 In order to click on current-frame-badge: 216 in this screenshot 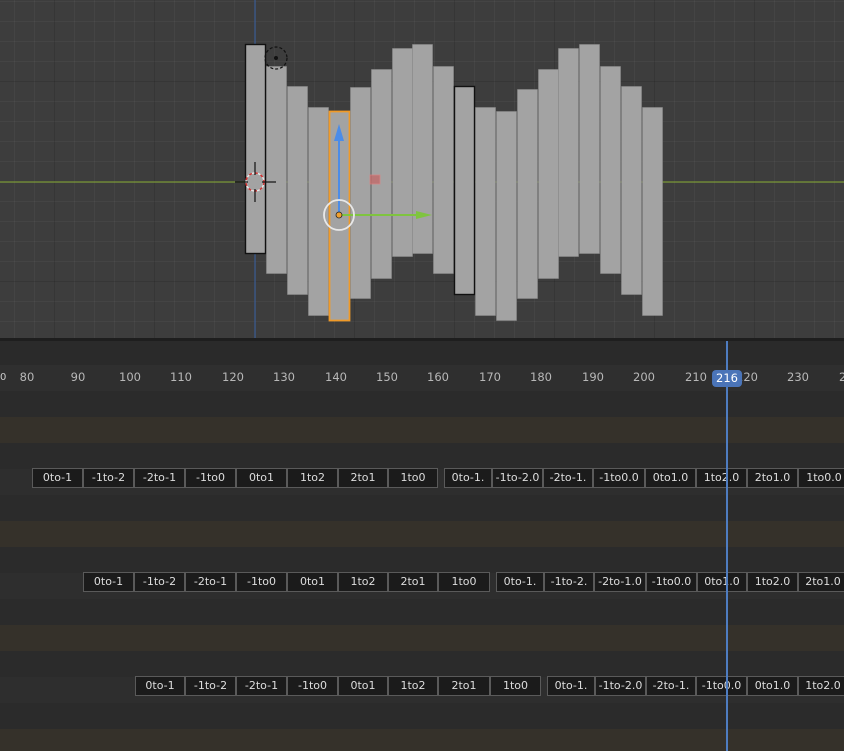, I will do `click(727, 378)`.